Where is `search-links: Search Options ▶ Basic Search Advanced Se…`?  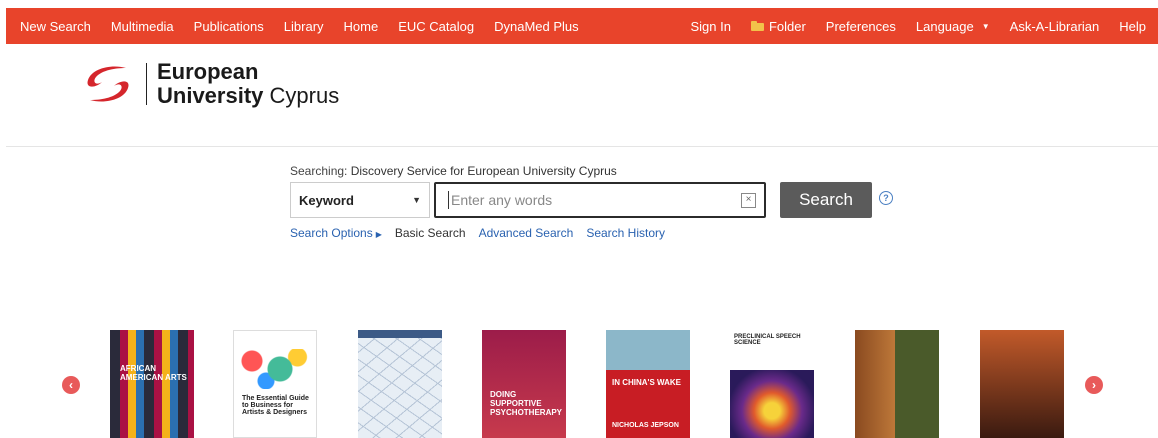
search-links: Search Options ▶ Basic Search Advanced Se… is located at coordinates (477, 233).